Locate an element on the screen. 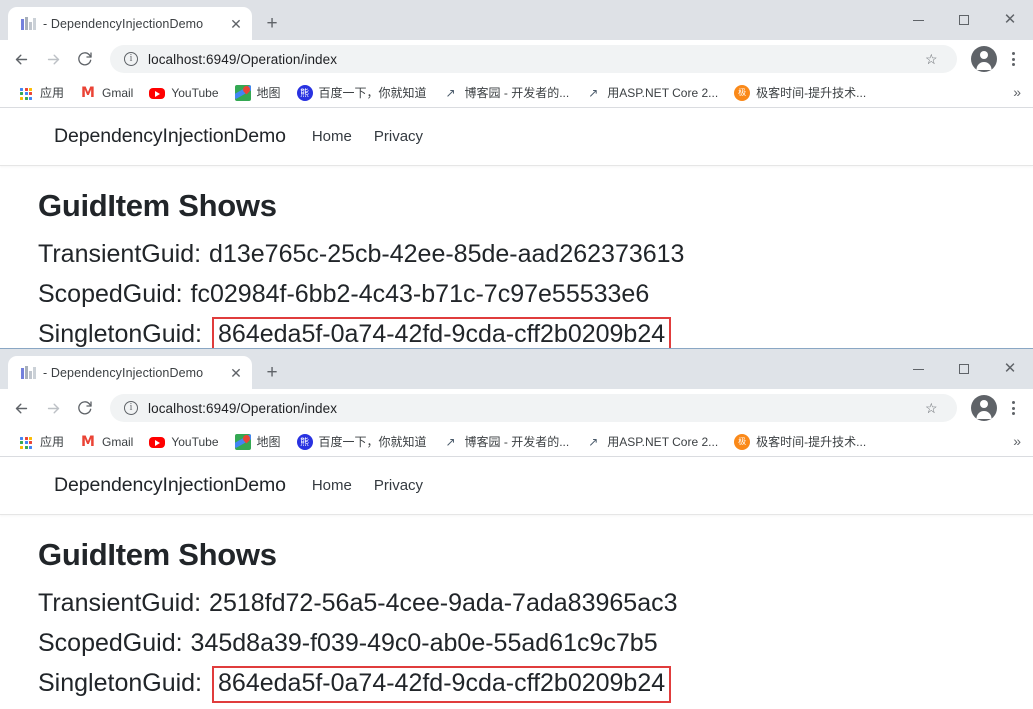  guid-value: fc02984f-6bb2-4c43-b71c-7c97e55533e6 is located at coordinates (420, 294).